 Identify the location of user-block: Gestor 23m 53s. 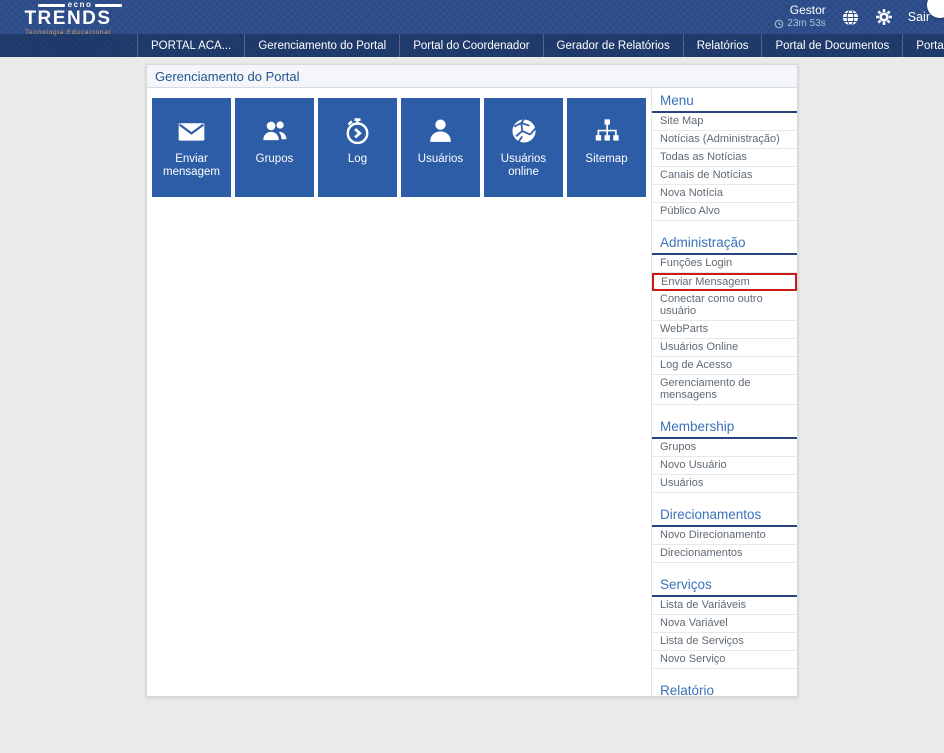
(800, 16).